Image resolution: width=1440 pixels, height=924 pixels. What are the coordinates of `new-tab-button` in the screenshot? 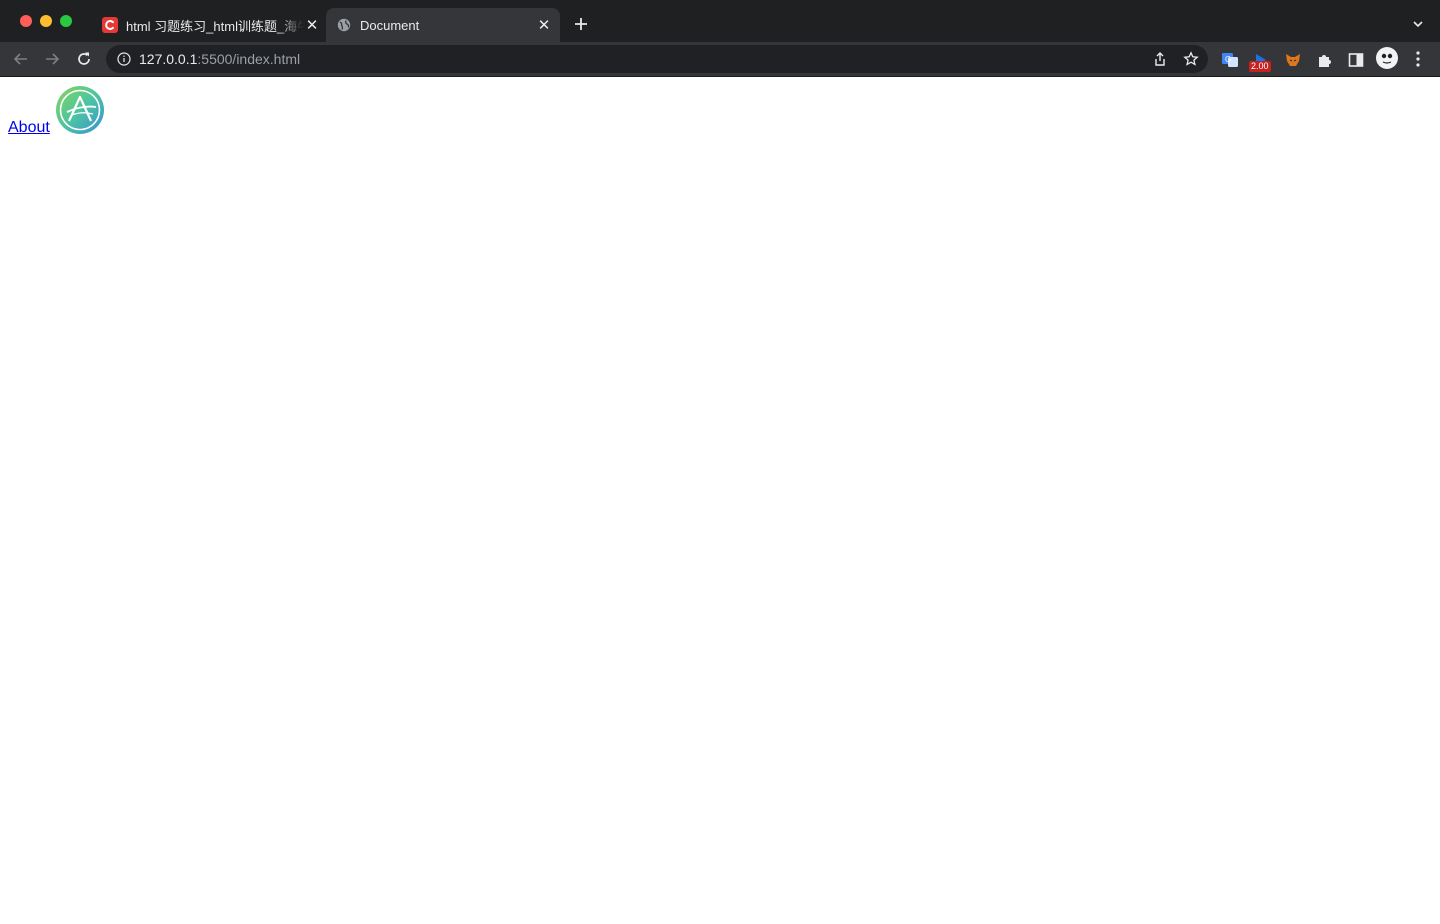 It's located at (581, 24).